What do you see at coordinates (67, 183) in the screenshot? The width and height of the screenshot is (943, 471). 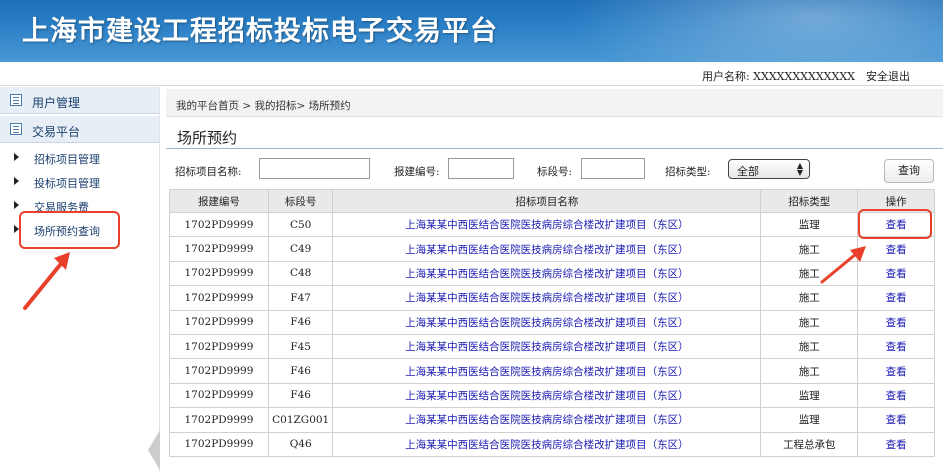 I see `sidebar-item-label: 投标项目管理` at bounding box center [67, 183].